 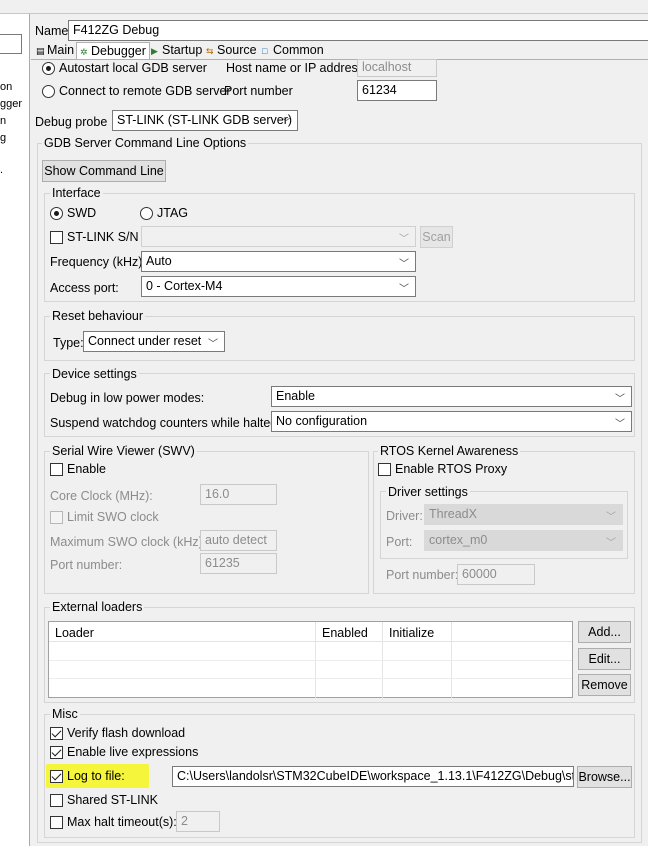 I want to click on startup-tab-icon: ▶, so click(x=154, y=51).